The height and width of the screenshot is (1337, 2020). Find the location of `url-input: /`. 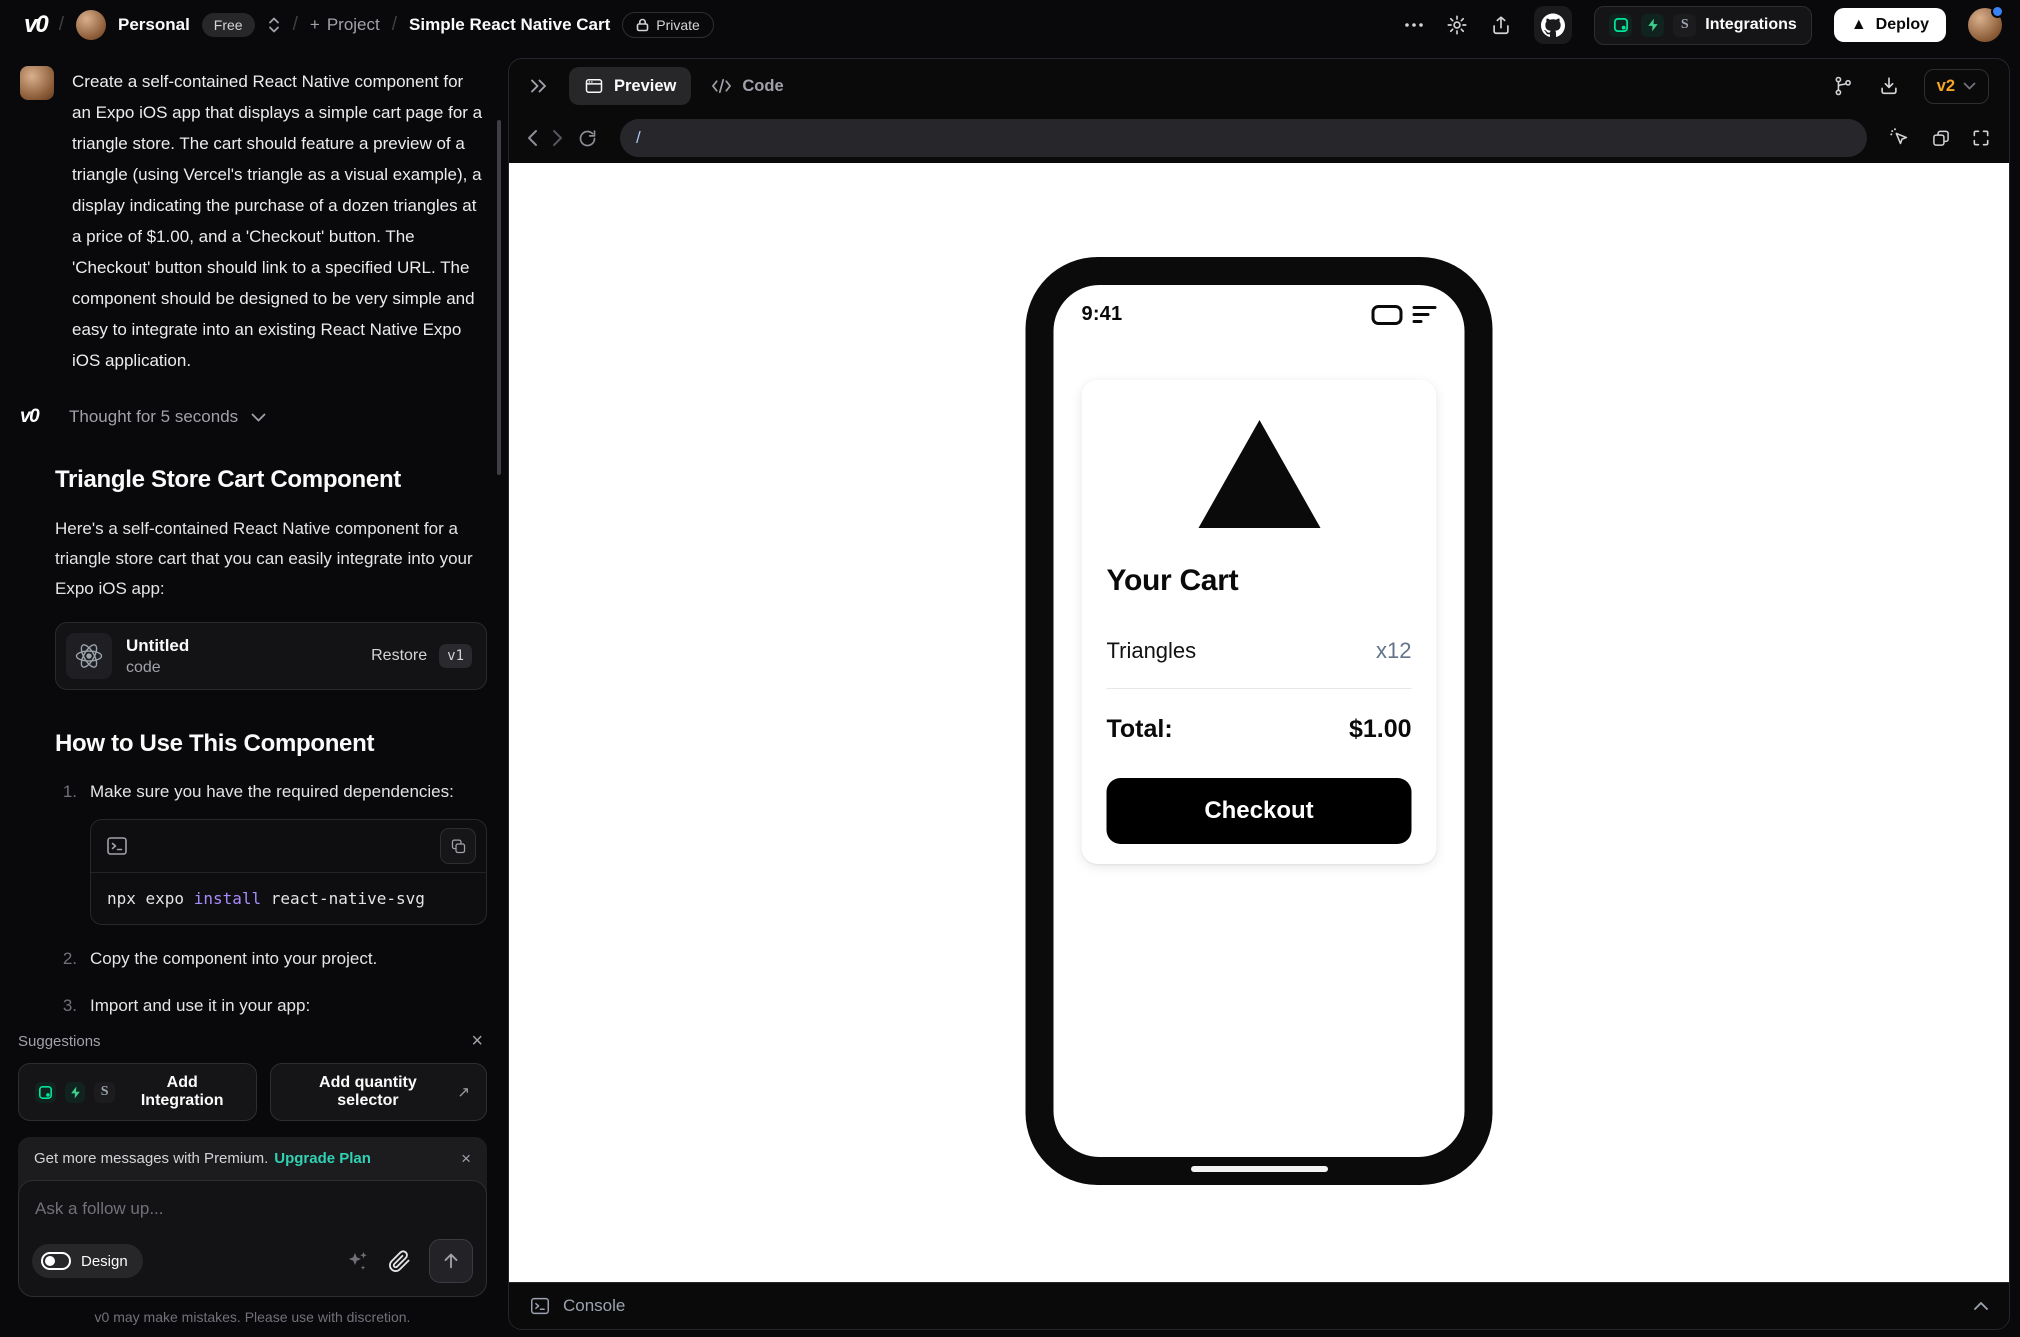

url-input: / is located at coordinates (1243, 138).